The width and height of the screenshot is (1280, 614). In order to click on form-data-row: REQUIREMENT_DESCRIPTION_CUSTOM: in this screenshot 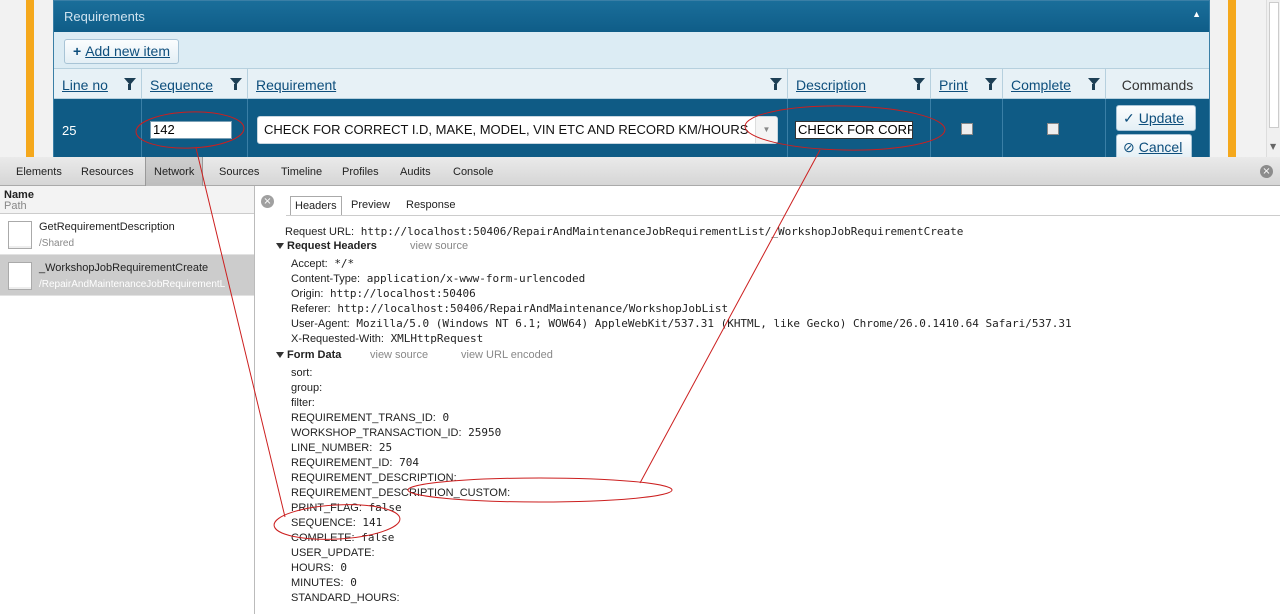, I will do `click(404, 493)`.